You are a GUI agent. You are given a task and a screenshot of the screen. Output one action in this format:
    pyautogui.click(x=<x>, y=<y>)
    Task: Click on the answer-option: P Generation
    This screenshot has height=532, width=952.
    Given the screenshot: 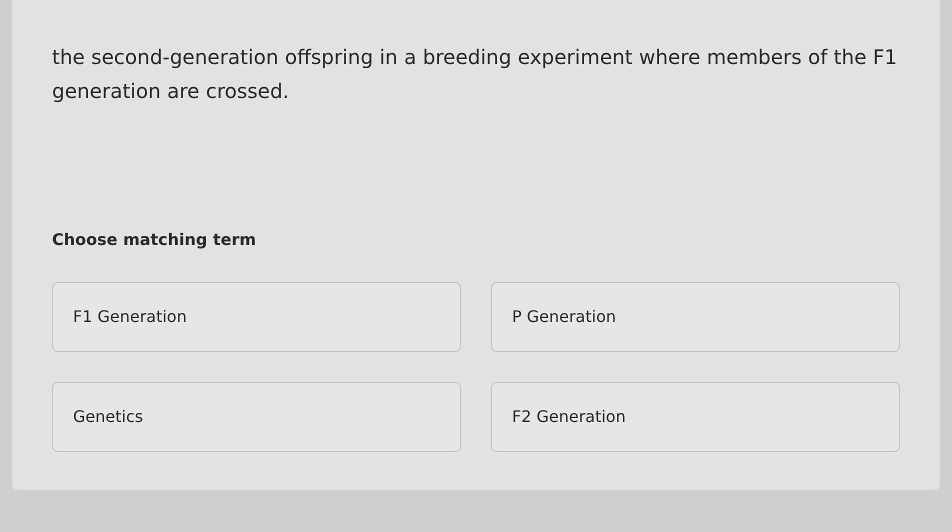 What is the action you would take?
    pyautogui.click(x=695, y=317)
    